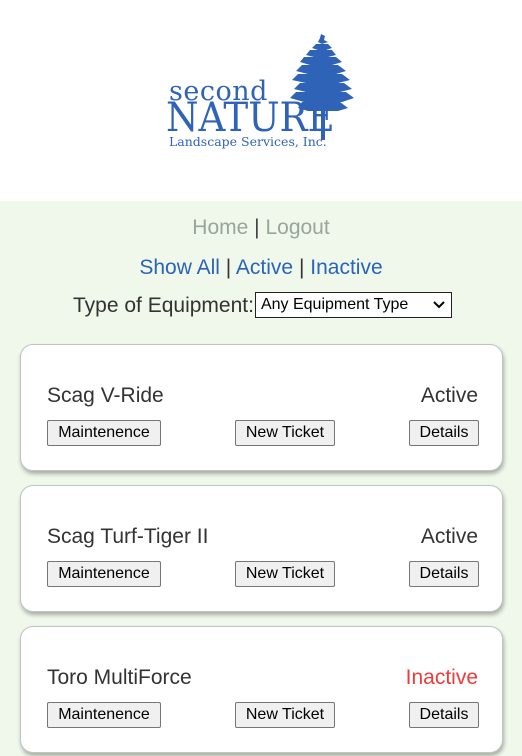 The width and height of the screenshot is (522, 756). Describe the element at coordinates (441, 677) in the screenshot. I see `equipment-status: Inactive` at that location.